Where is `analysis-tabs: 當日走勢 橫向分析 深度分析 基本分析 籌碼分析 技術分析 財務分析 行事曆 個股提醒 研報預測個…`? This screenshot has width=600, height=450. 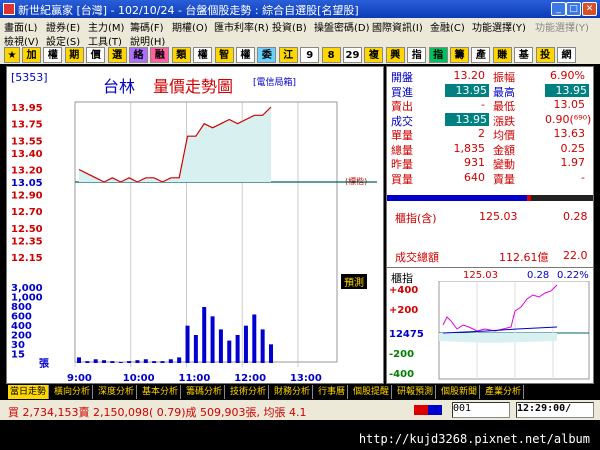
analysis-tabs: 當日走勢 橫向分析 深度分析 基本分析 籌碼分析 技術分析 財務分析 行事曆 個股提醒 研報預測個… is located at coordinates (300, 392).